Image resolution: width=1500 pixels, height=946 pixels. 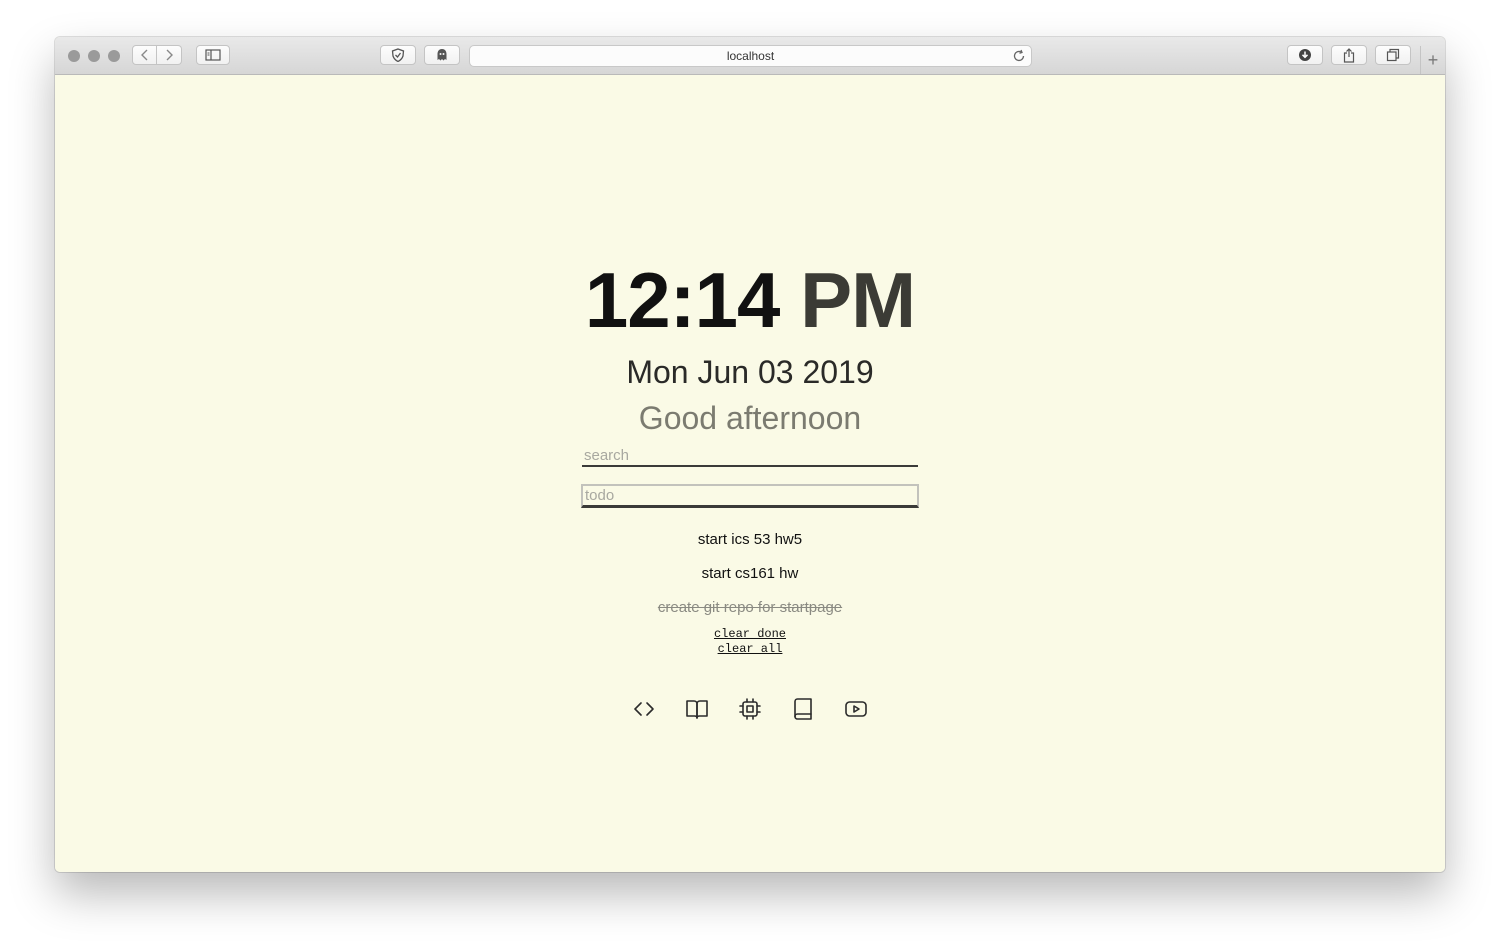 I want to click on cpu-icon, so click(x=750, y=709).